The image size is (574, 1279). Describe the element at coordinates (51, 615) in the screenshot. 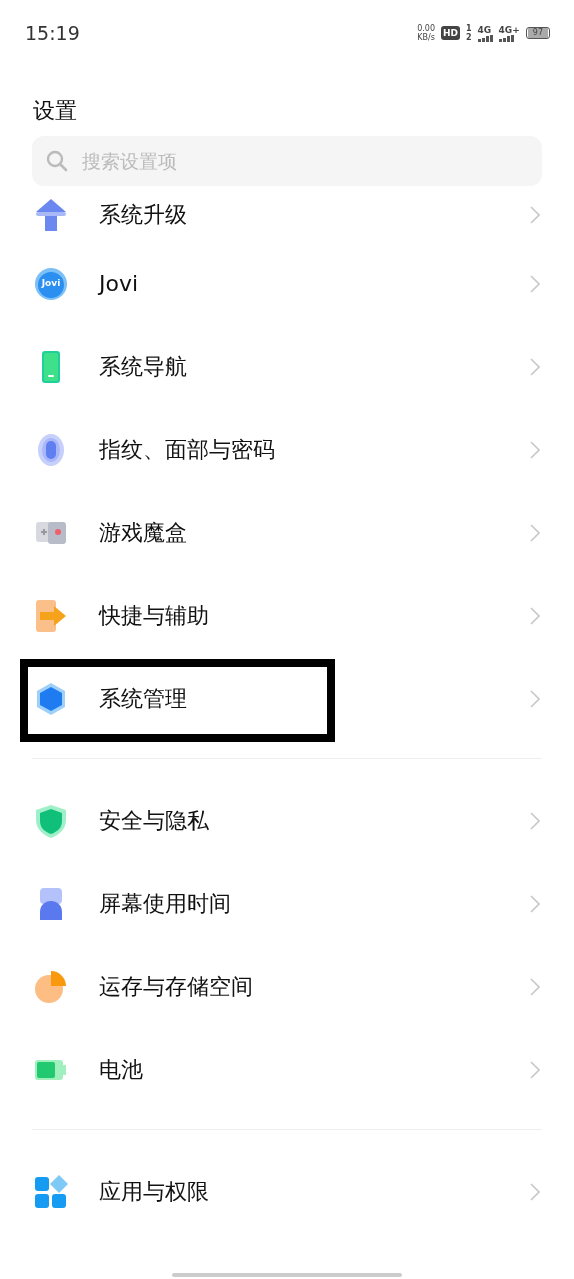

I see `arrow-right-icon` at that location.